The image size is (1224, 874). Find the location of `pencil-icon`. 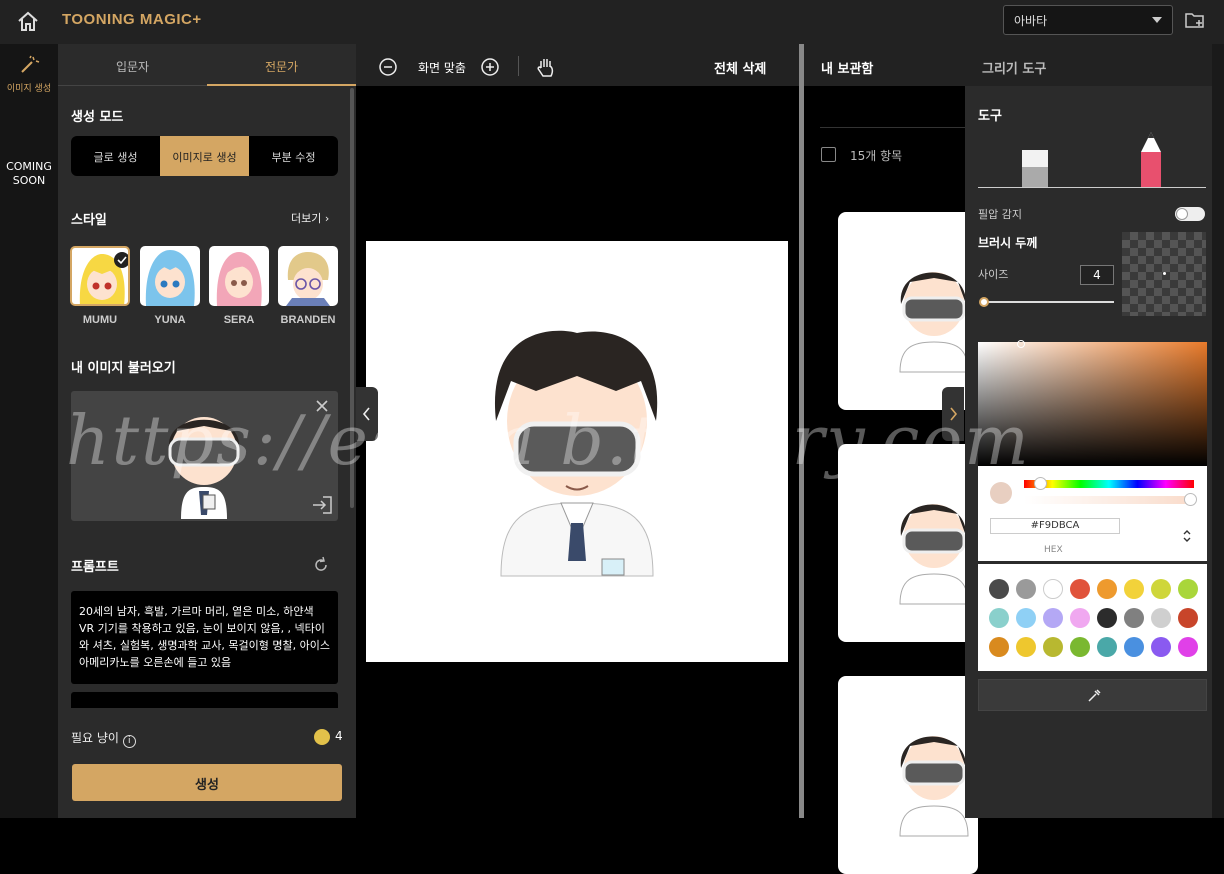

pencil-icon is located at coordinates (1151, 159).